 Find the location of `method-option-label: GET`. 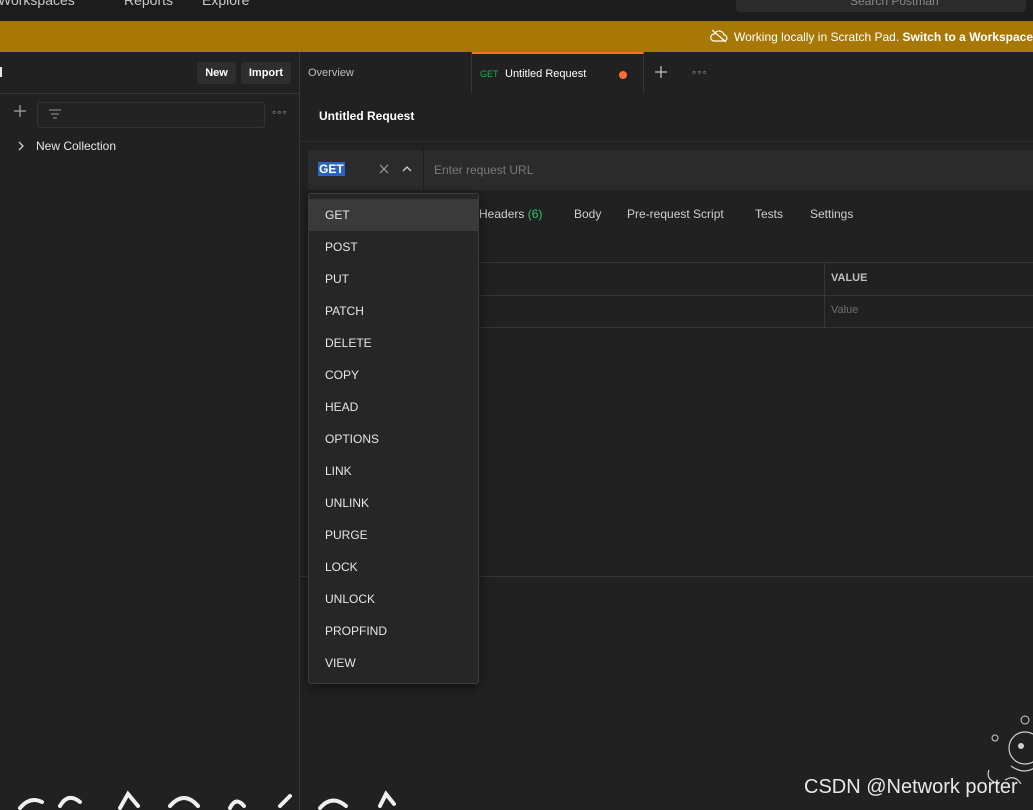

method-option-label: GET is located at coordinates (337, 215).